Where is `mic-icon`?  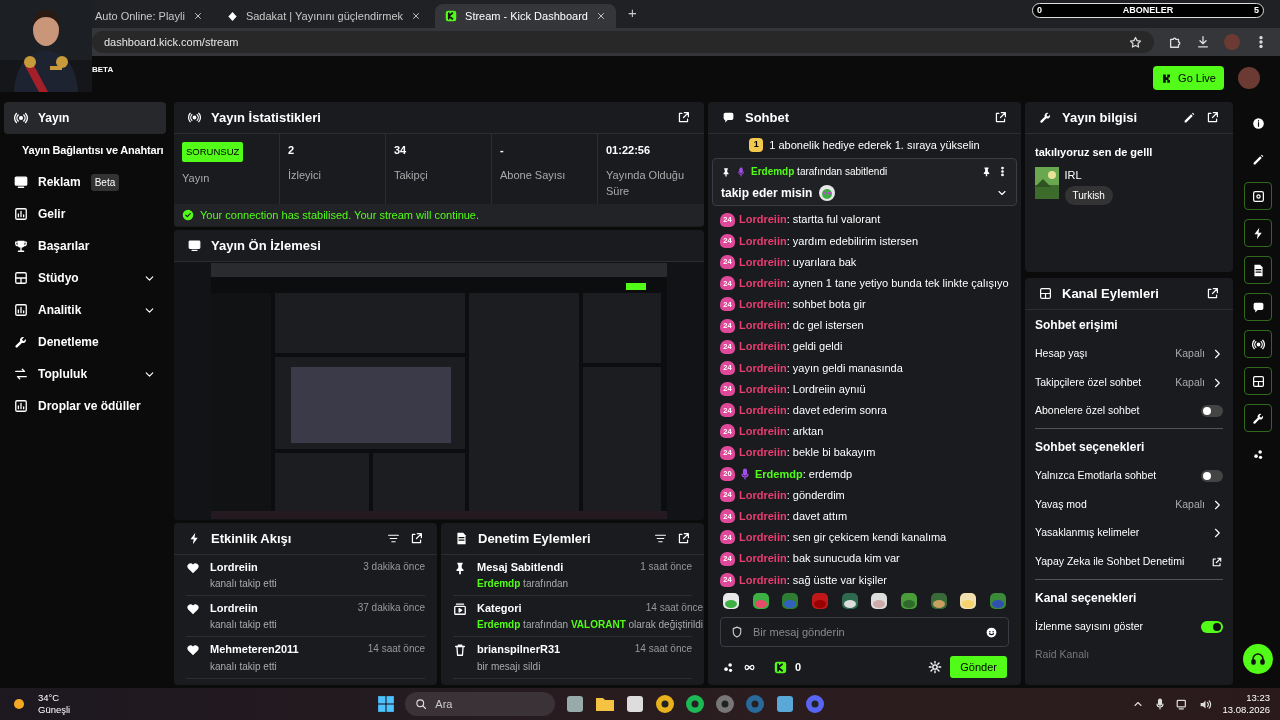 mic-icon is located at coordinates (1160, 704).